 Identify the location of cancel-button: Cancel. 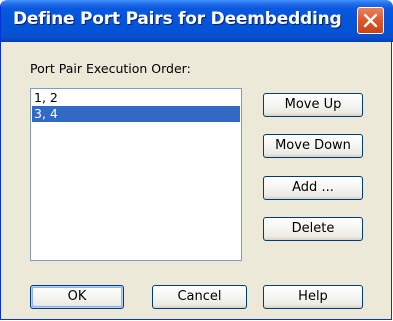
(199, 297).